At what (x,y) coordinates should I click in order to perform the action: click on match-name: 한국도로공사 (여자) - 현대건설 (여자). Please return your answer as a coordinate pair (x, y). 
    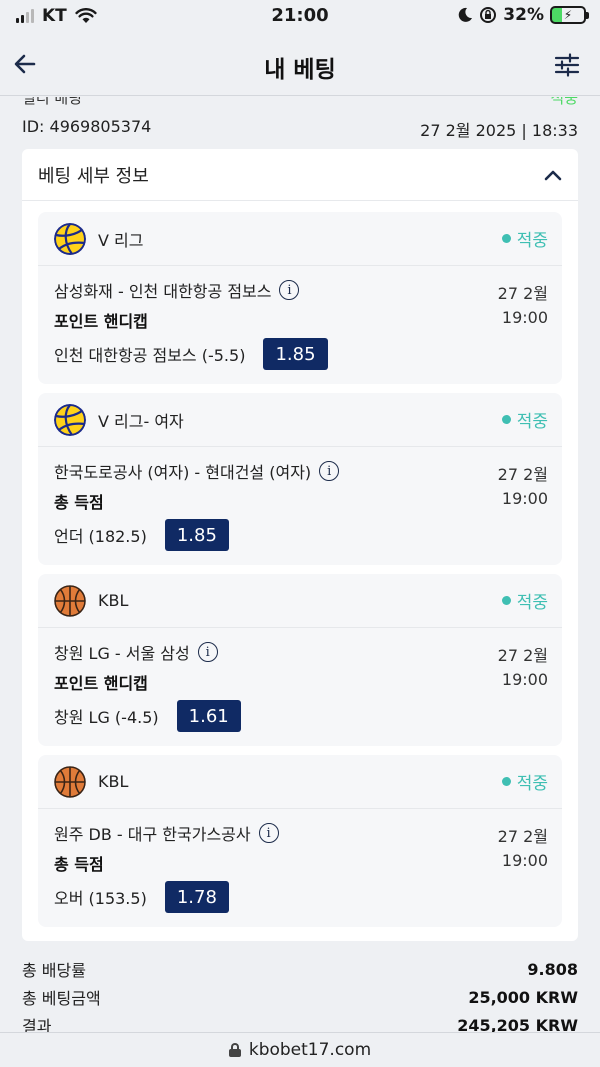
    Looking at the image, I should click on (183, 472).